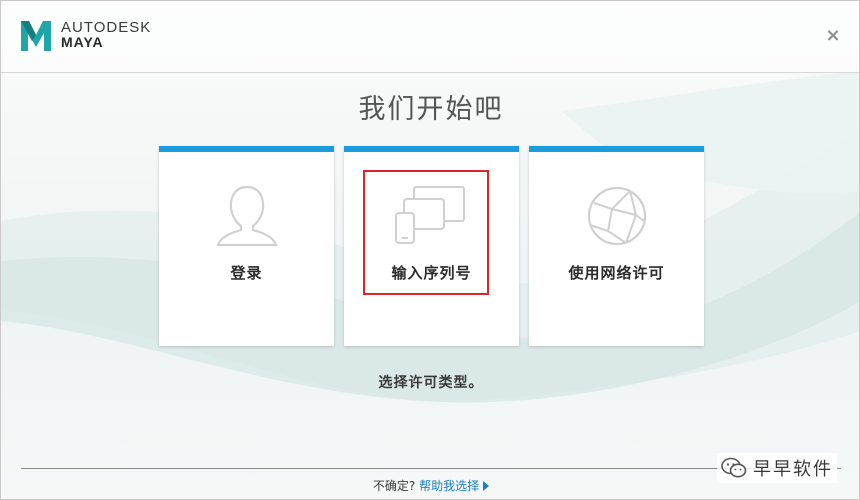 This screenshot has width=860, height=500. I want to click on card-enter-serial: 输入序列号, so click(431, 246).